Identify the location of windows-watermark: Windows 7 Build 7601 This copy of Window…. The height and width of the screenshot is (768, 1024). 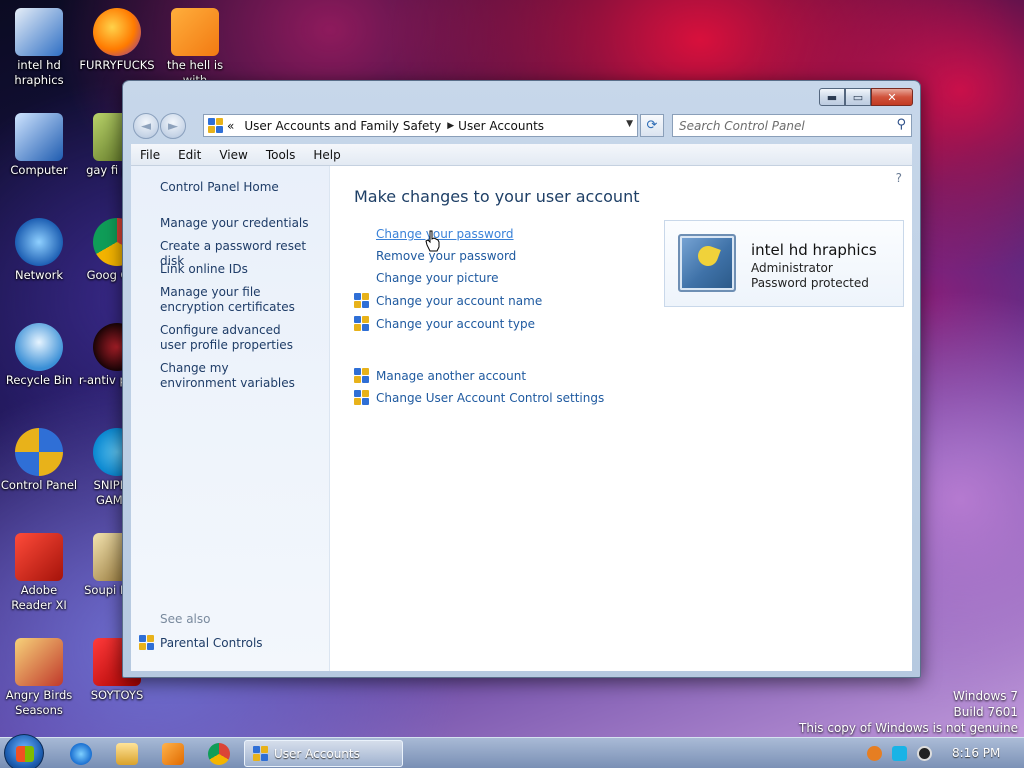
(908, 712).